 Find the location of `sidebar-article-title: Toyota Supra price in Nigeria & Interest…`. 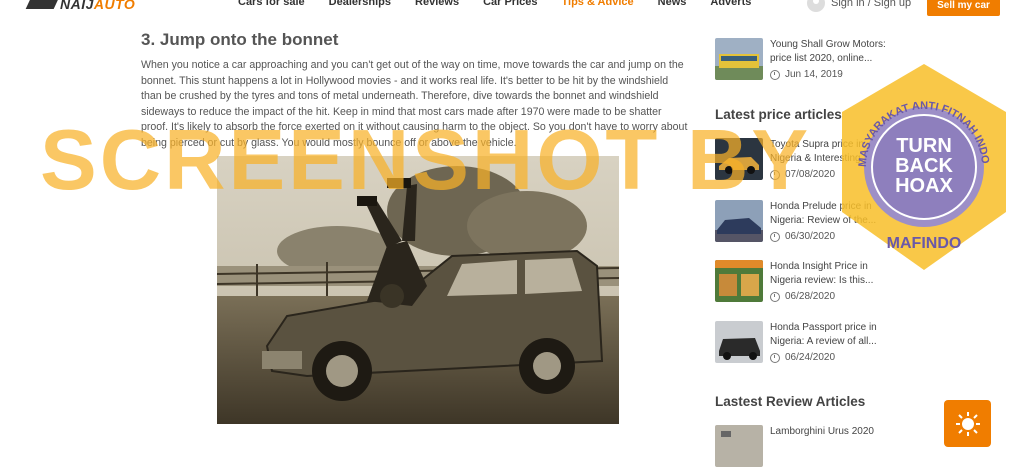

sidebar-article-title: Toyota Supra price in Nigeria & Interest… is located at coordinates (819, 151).